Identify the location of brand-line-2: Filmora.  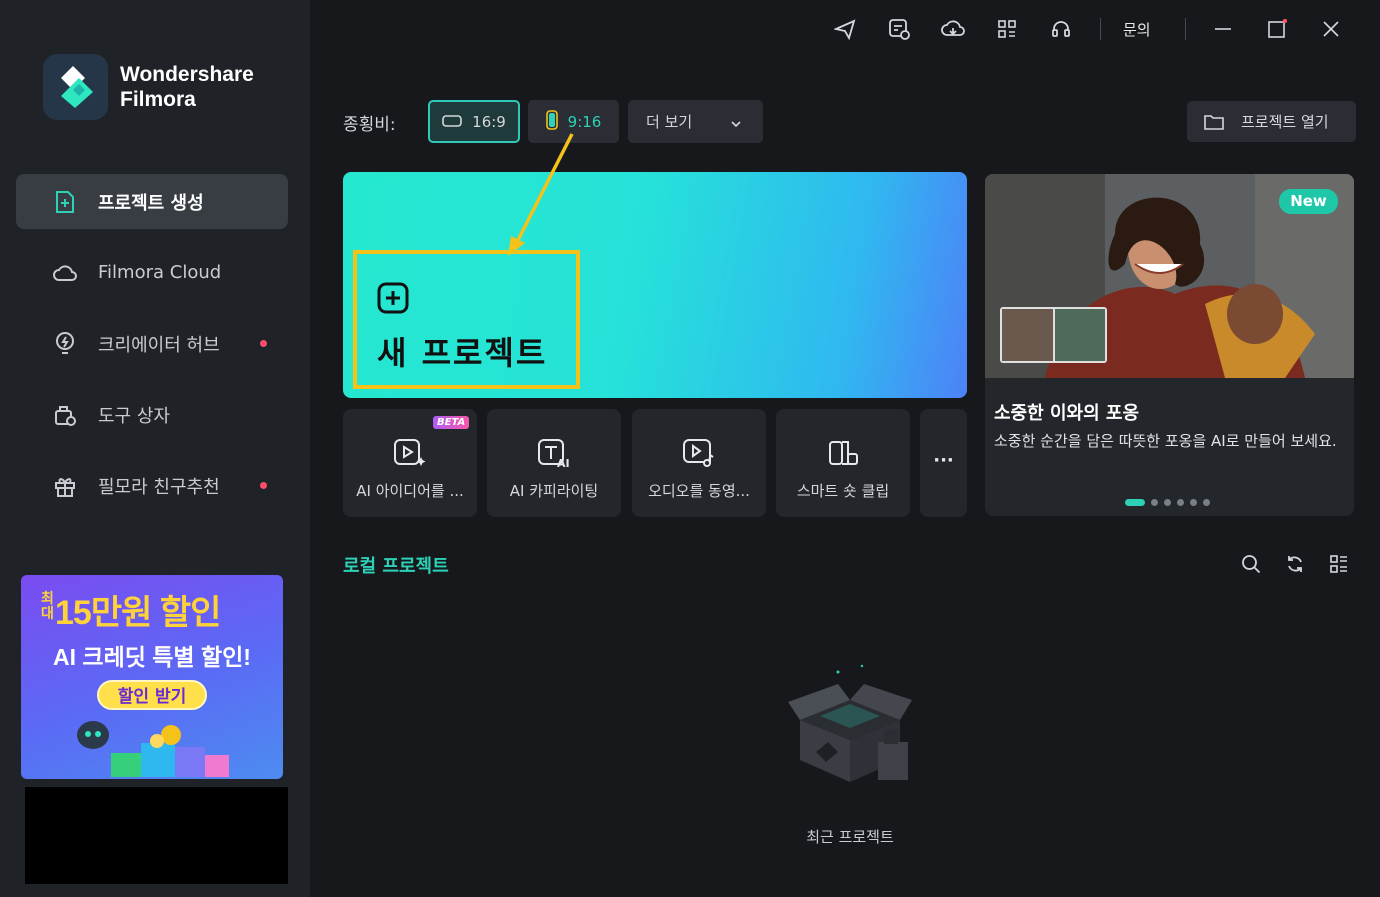
(158, 99).